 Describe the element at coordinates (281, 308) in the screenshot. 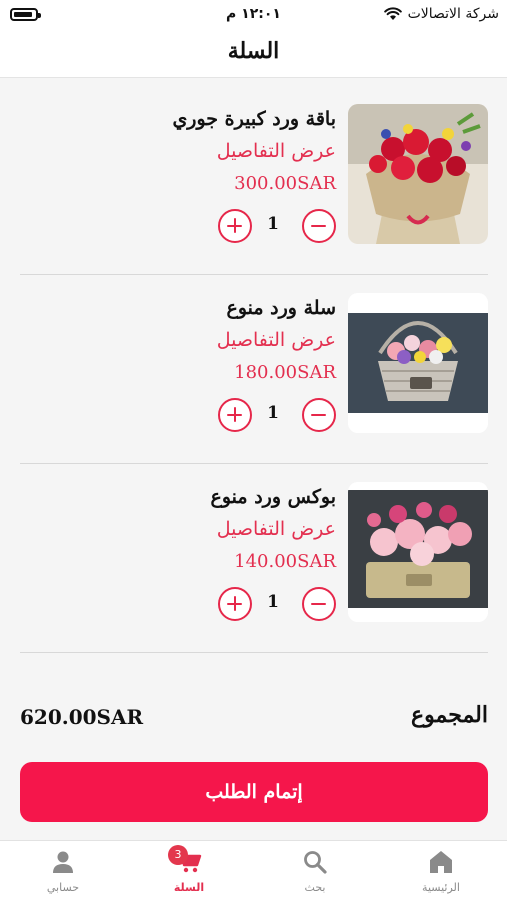

I see `item-name: سلة ورد منوع` at that location.